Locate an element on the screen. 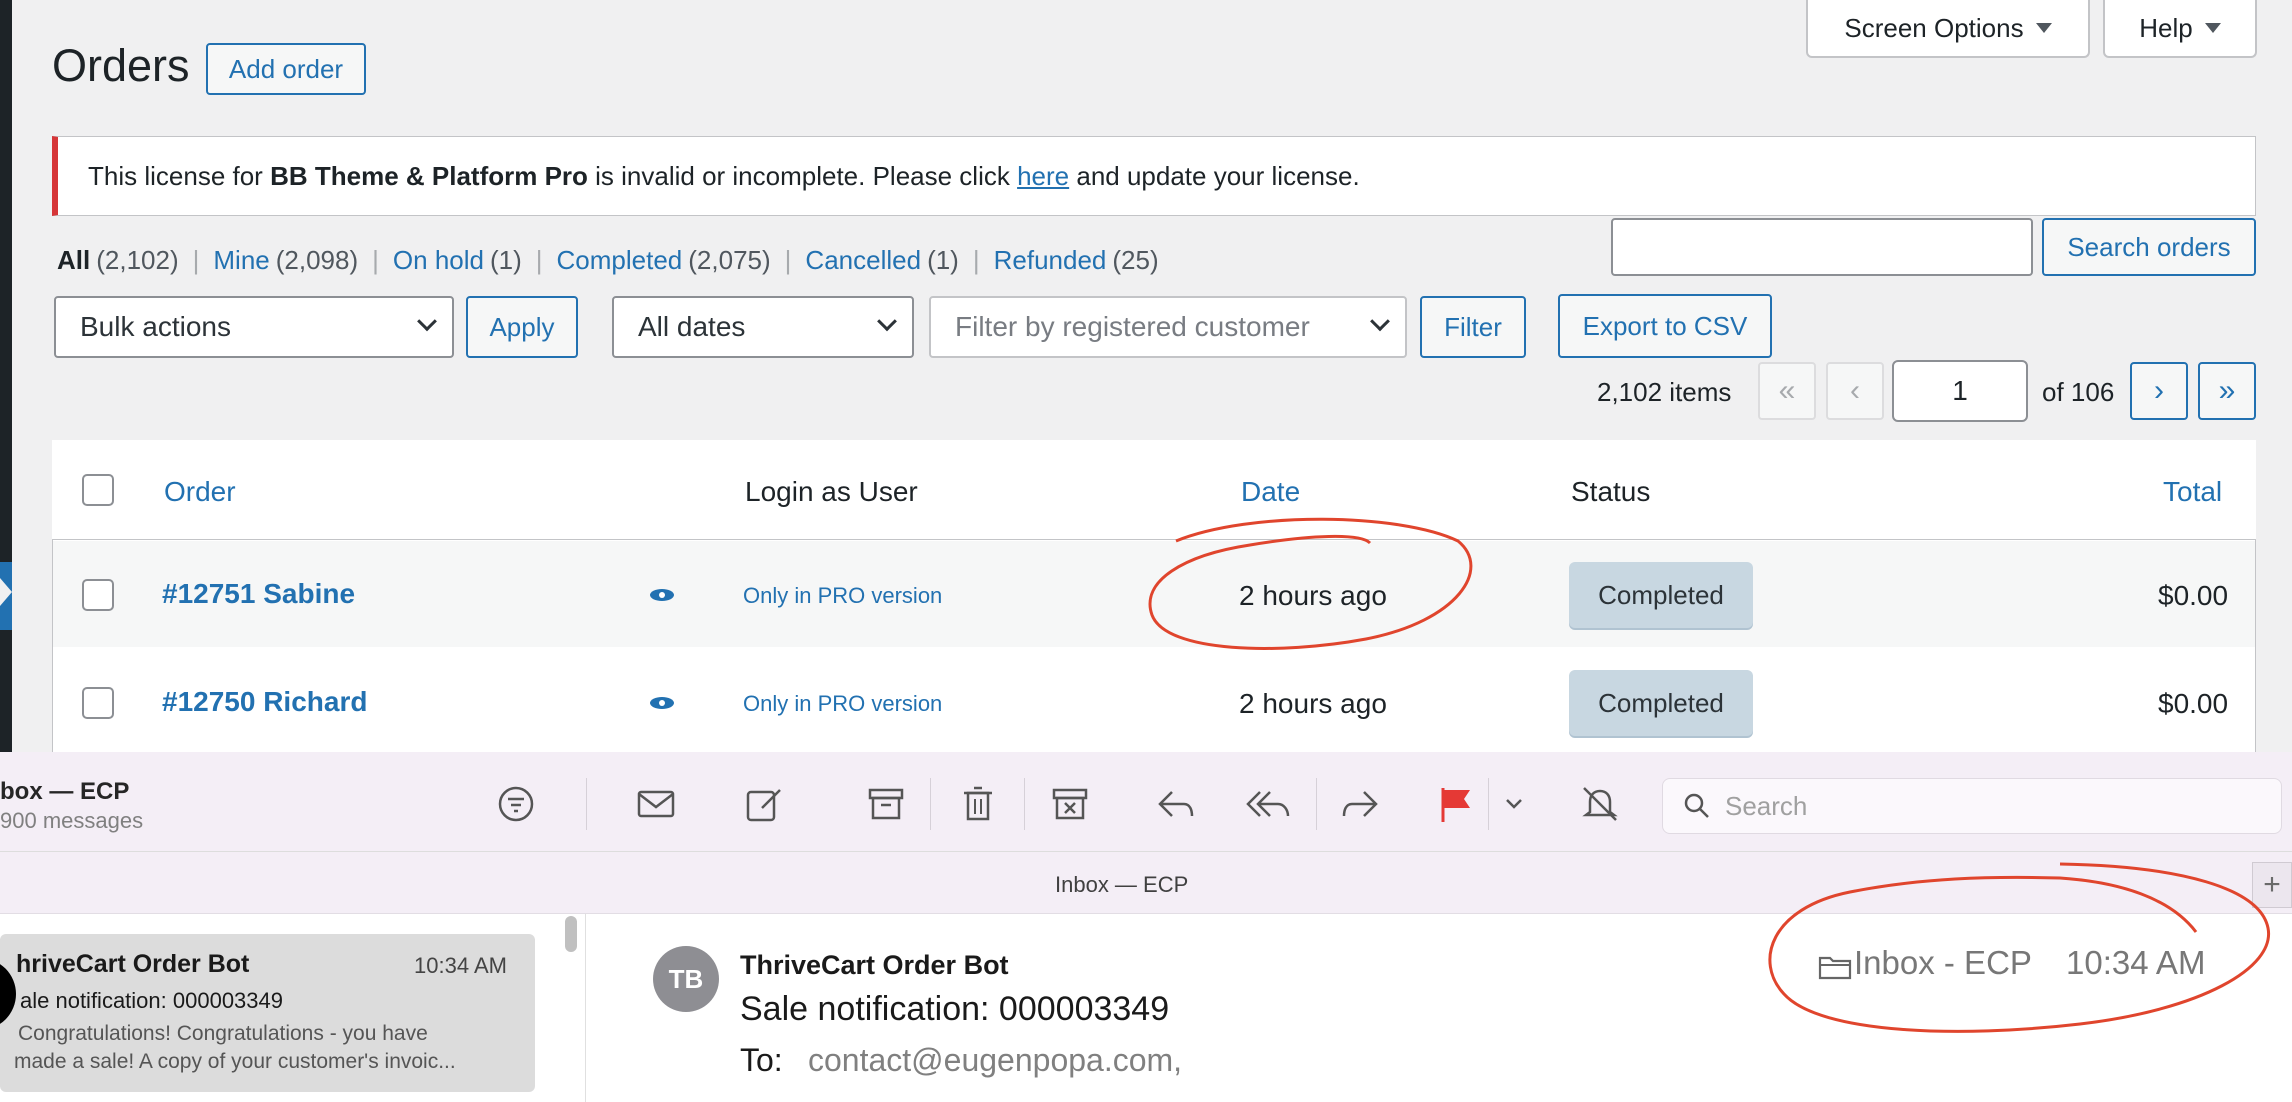 Image resolution: width=2292 pixels, height=1102 pixels. help-label: Help is located at coordinates (2166, 27).